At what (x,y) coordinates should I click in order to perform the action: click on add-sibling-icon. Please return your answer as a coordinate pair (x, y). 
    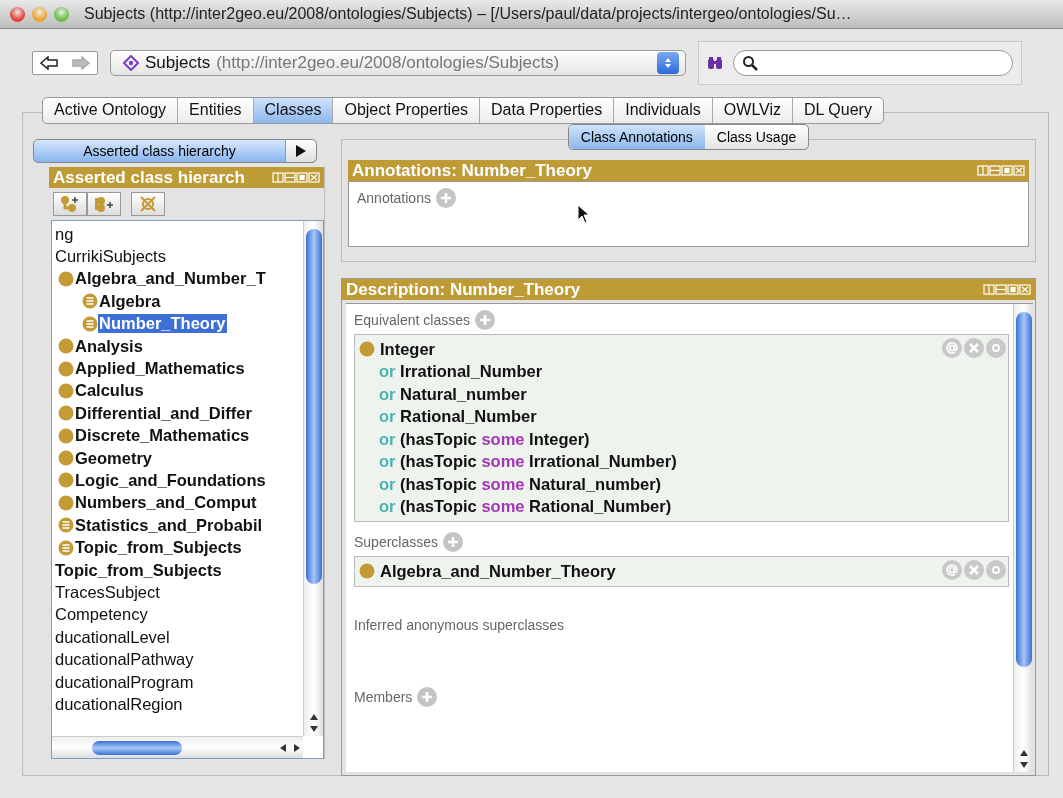
    Looking at the image, I should click on (104, 204).